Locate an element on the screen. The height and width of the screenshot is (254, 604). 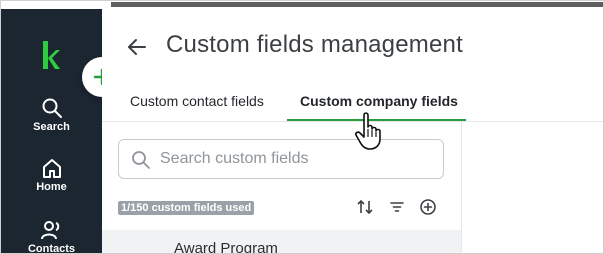
hand-pointer-cursor-icon is located at coordinates (368, 131).